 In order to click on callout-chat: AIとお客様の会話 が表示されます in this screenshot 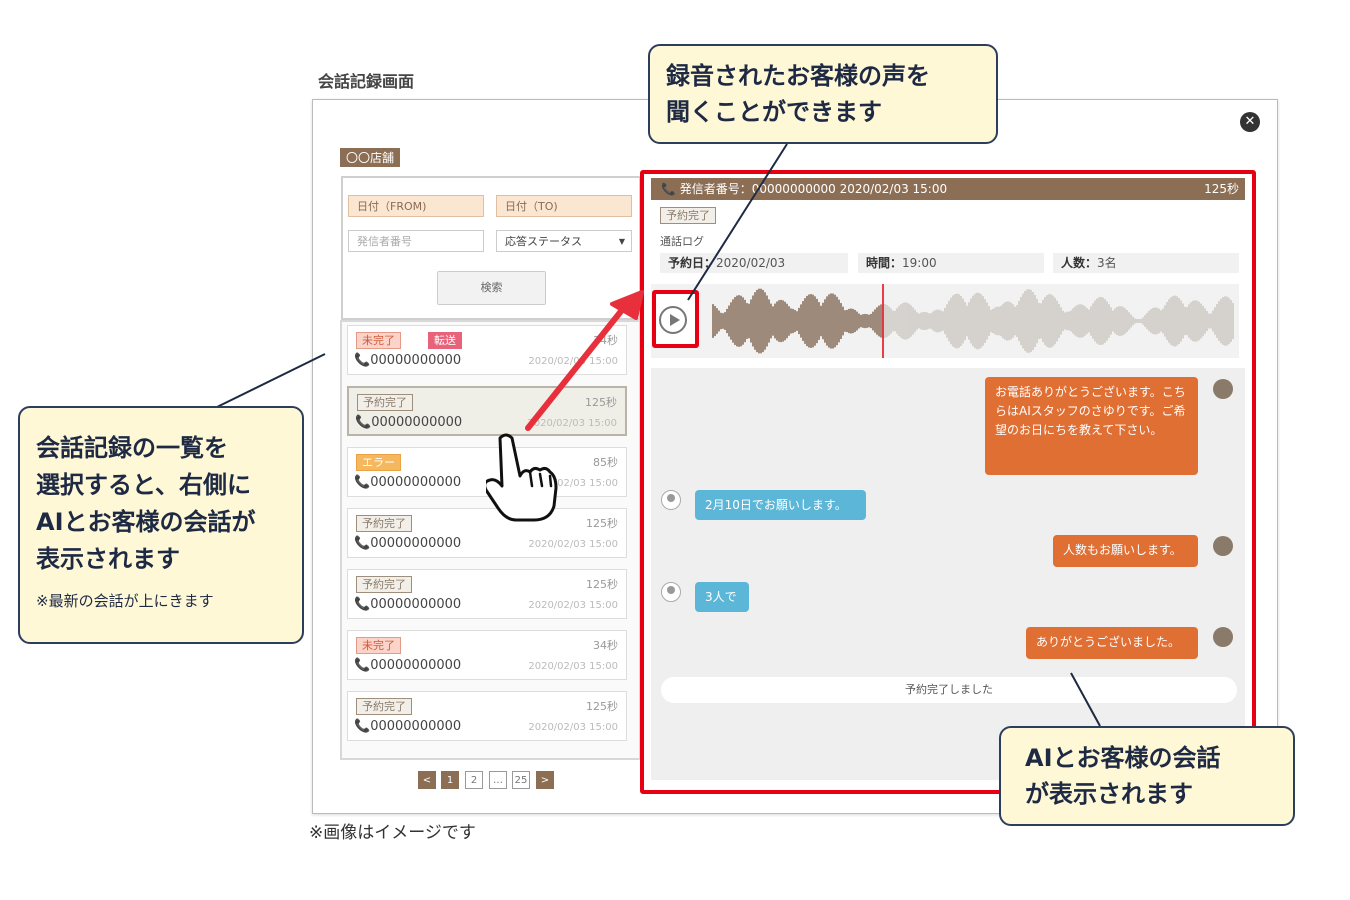, I will do `click(1147, 776)`.